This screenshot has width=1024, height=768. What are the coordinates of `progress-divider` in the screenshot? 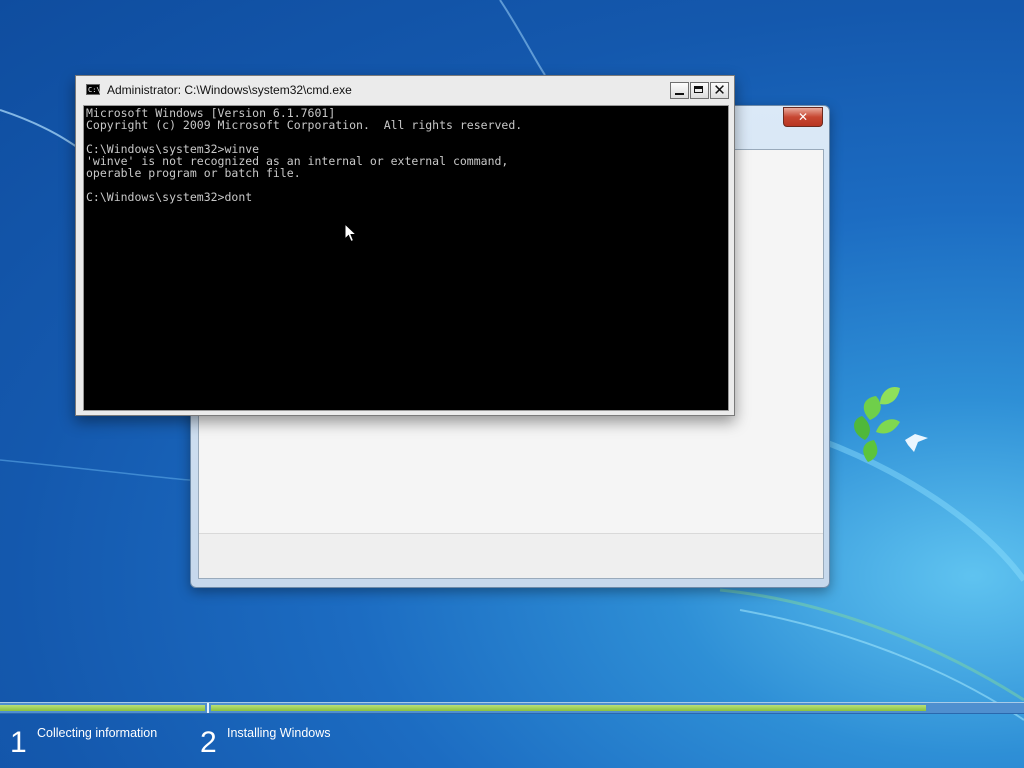 It's located at (208, 708).